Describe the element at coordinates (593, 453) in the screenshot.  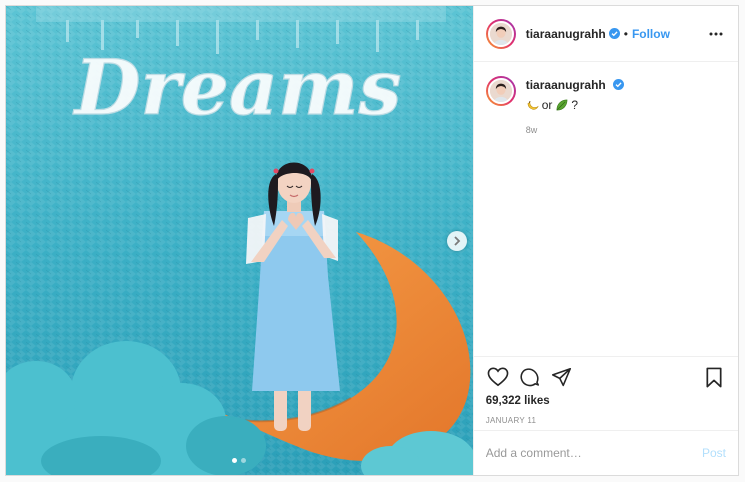
I see `comment-input` at that location.